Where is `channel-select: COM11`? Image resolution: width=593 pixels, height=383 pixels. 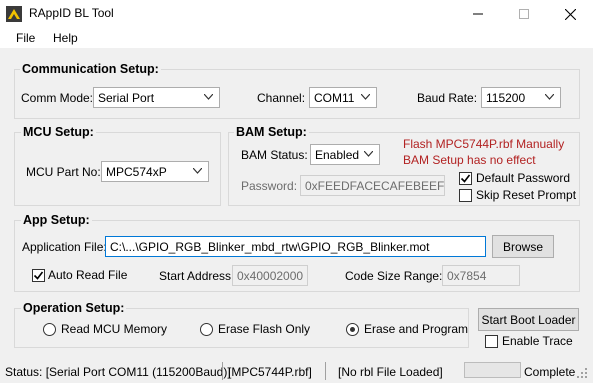
channel-select: COM11 is located at coordinates (343, 97).